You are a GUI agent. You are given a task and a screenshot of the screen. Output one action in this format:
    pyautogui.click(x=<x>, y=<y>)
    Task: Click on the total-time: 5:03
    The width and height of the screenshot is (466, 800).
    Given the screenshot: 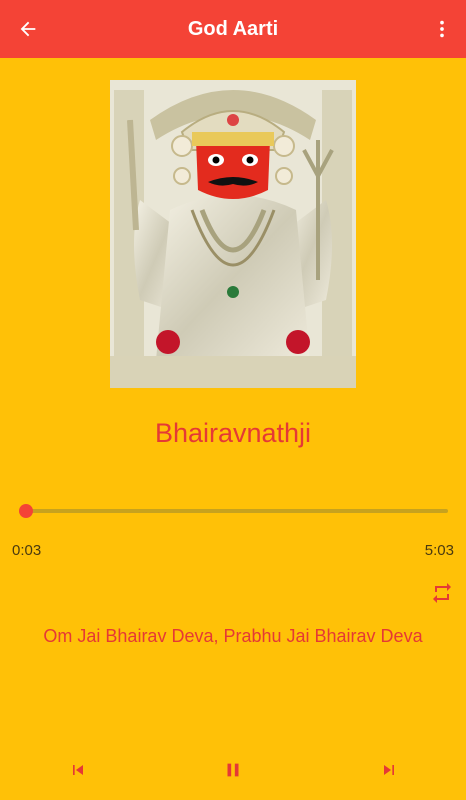 What is the action you would take?
    pyautogui.click(x=439, y=550)
    